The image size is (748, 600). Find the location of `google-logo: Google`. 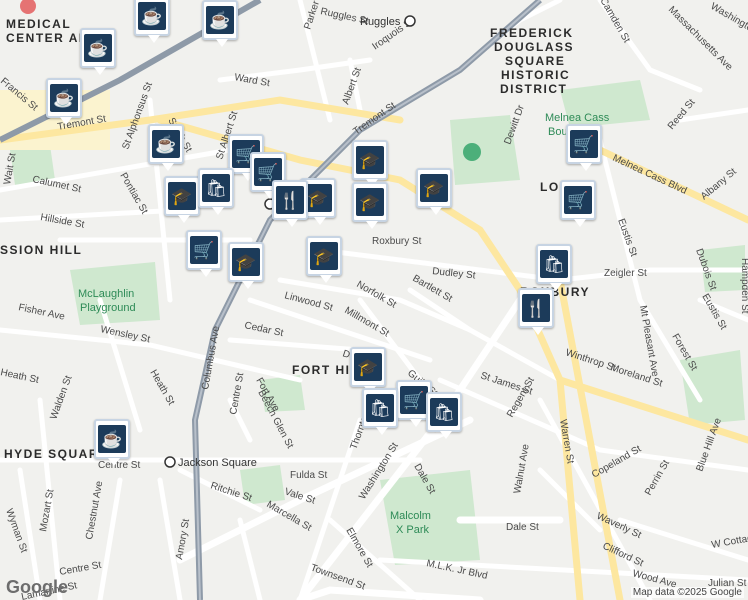

google-logo: Google is located at coordinates (37, 587).